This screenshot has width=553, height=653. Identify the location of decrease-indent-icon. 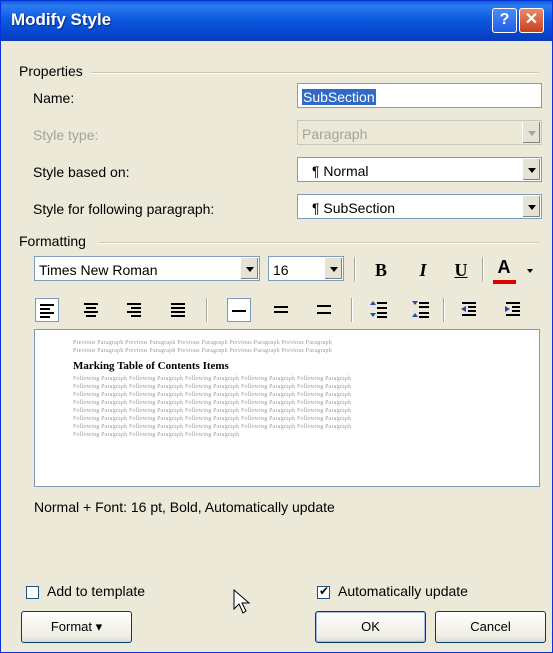
(469, 310).